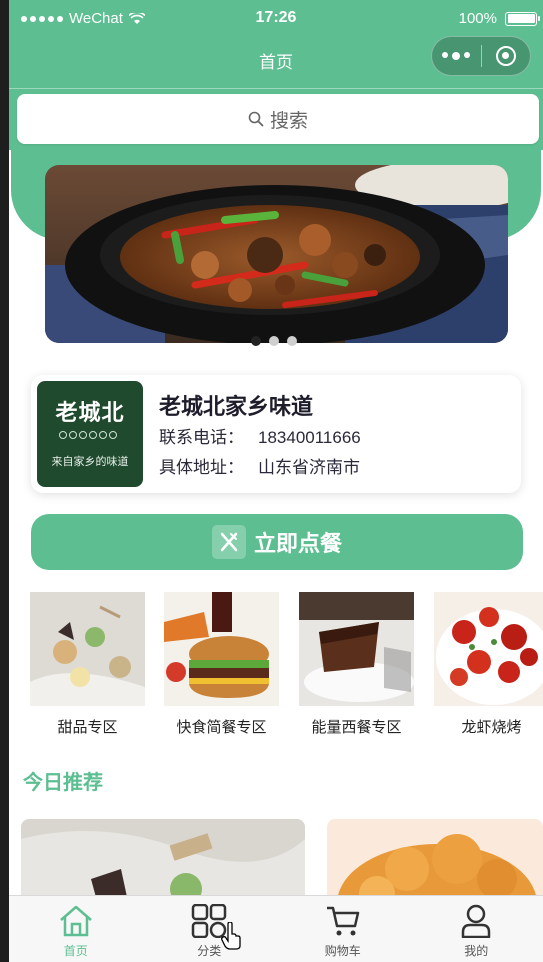 The width and height of the screenshot is (543, 962). I want to click on address-value: 山东省济南市, so click(309, 467).